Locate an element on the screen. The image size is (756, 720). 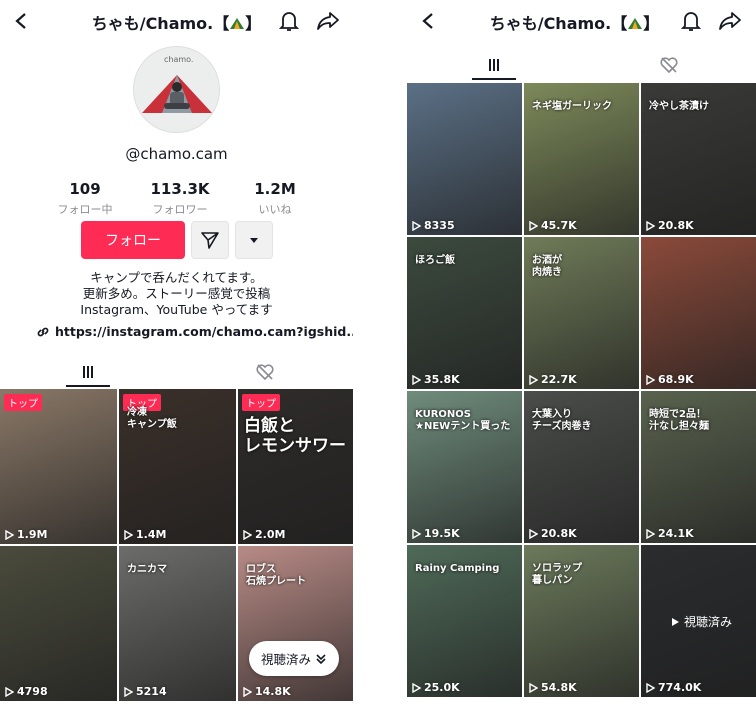
video-thumbnail: 4798 is located at coordinates (58, 623).